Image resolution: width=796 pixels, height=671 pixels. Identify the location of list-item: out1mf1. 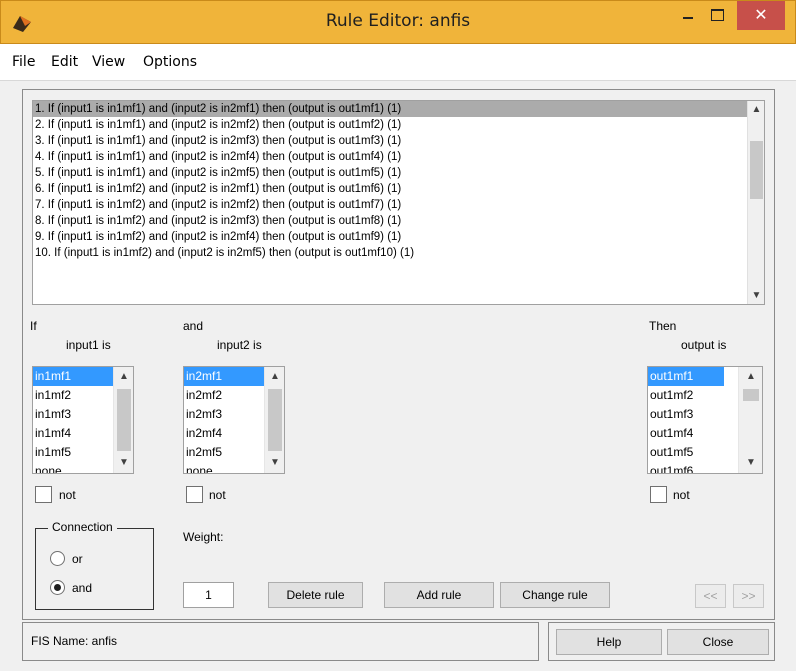
(686, 376).